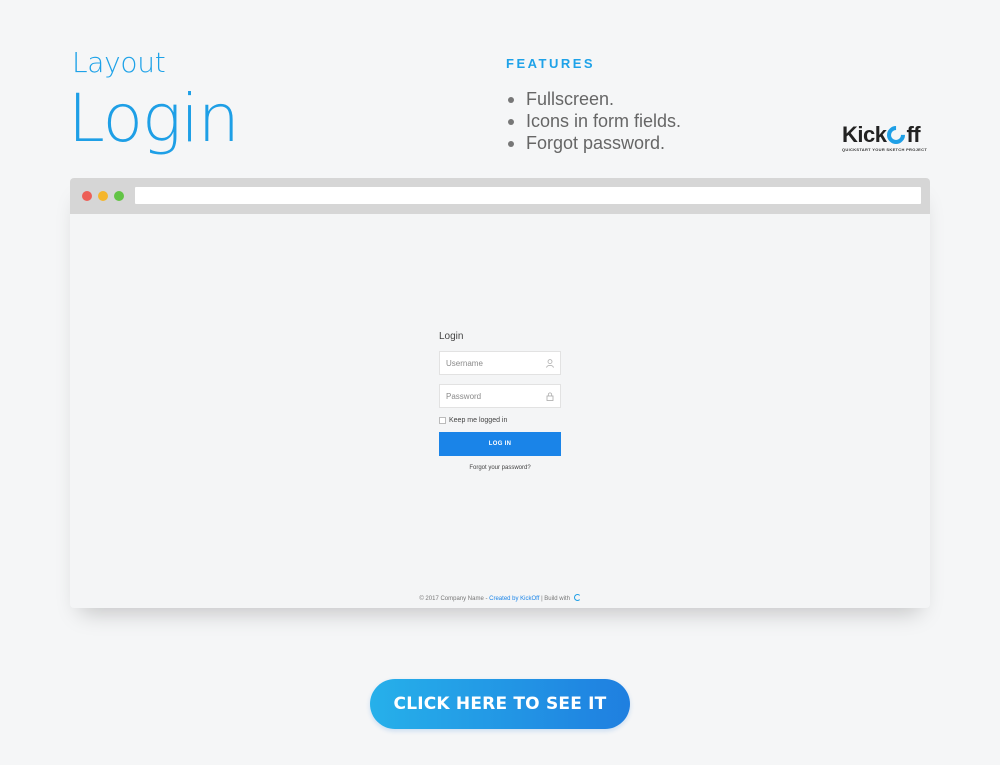 The height and width of the screenshot is (765, 1000). Describe the element at coordinates (103, 196) in the screenshot. I see `minimize-window-dot` at that location.